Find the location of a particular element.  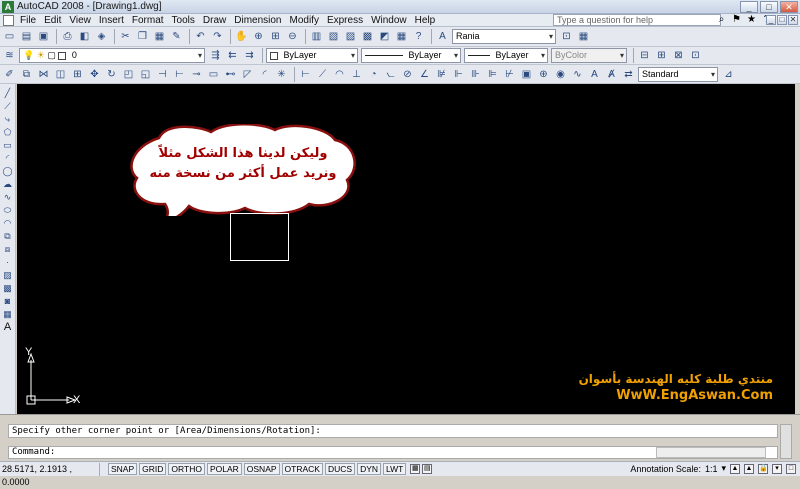

region-icon: ◙ is located at coordinates (7, 301).